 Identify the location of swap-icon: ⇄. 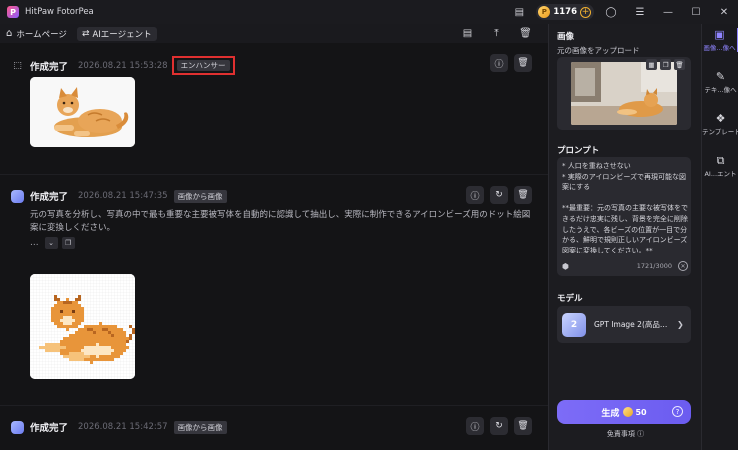
(85, 33).